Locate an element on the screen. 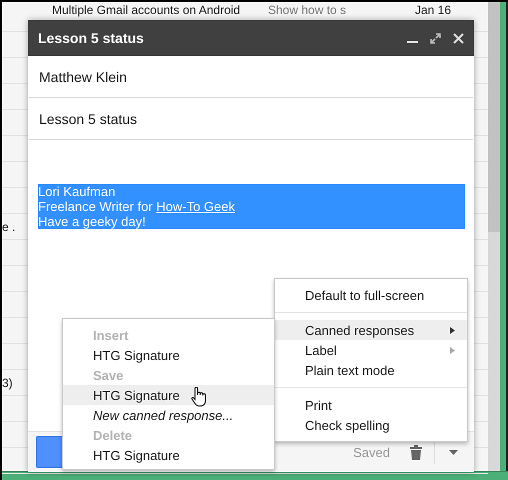 This screenshot has width=508, height=480. email-snippet: 3) is located at coordinates (7, 383).